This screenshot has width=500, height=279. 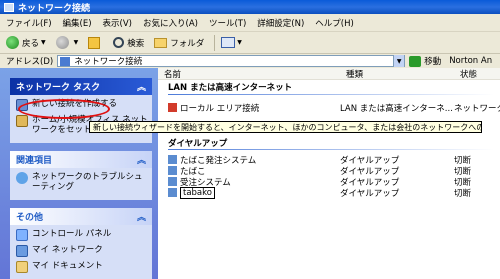 What do you see at coordinates (136, 43) in the screenshot?
I see `search-label: 検索` at bounding box center [136, 43].